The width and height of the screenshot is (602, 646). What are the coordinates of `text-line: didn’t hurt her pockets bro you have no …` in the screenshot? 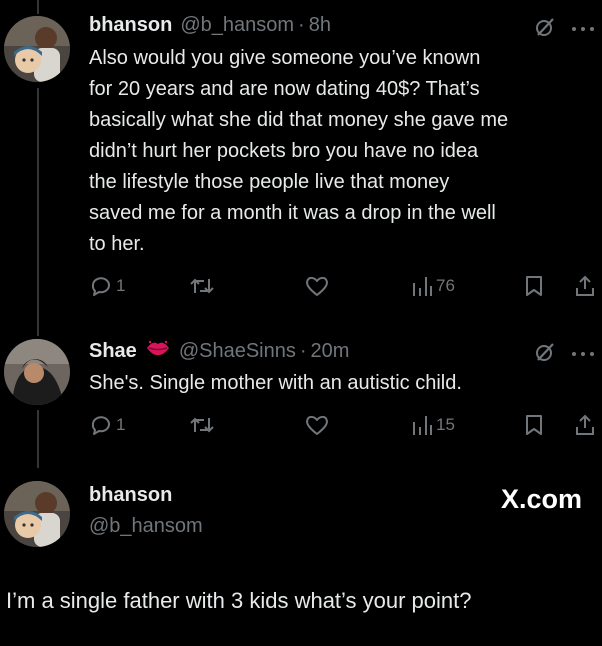 It's located at (284, 151).